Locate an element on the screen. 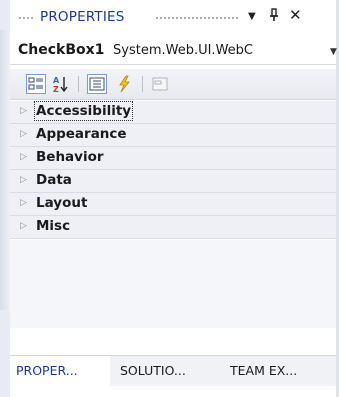 The height and width of the screenshot is (397, 339). grip-icon is located at coordinates (26, 18).